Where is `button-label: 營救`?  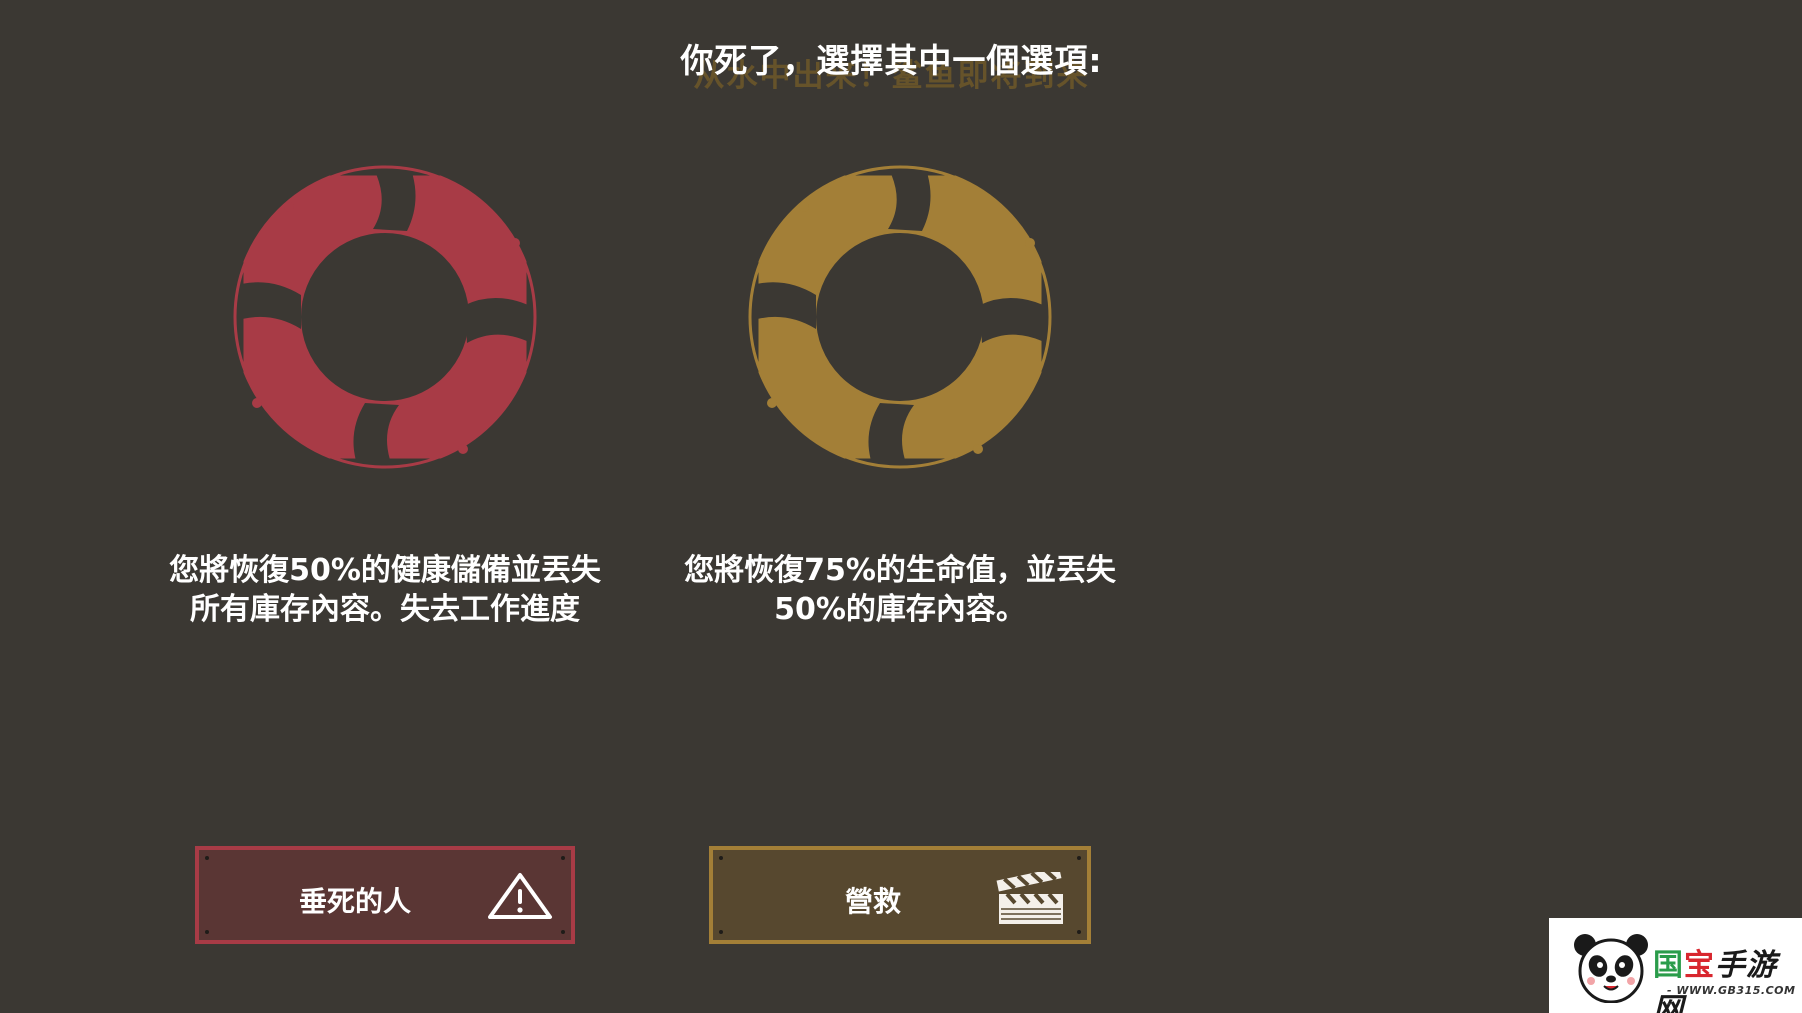 button-label: 營救 is located at coordinates (873, 901).